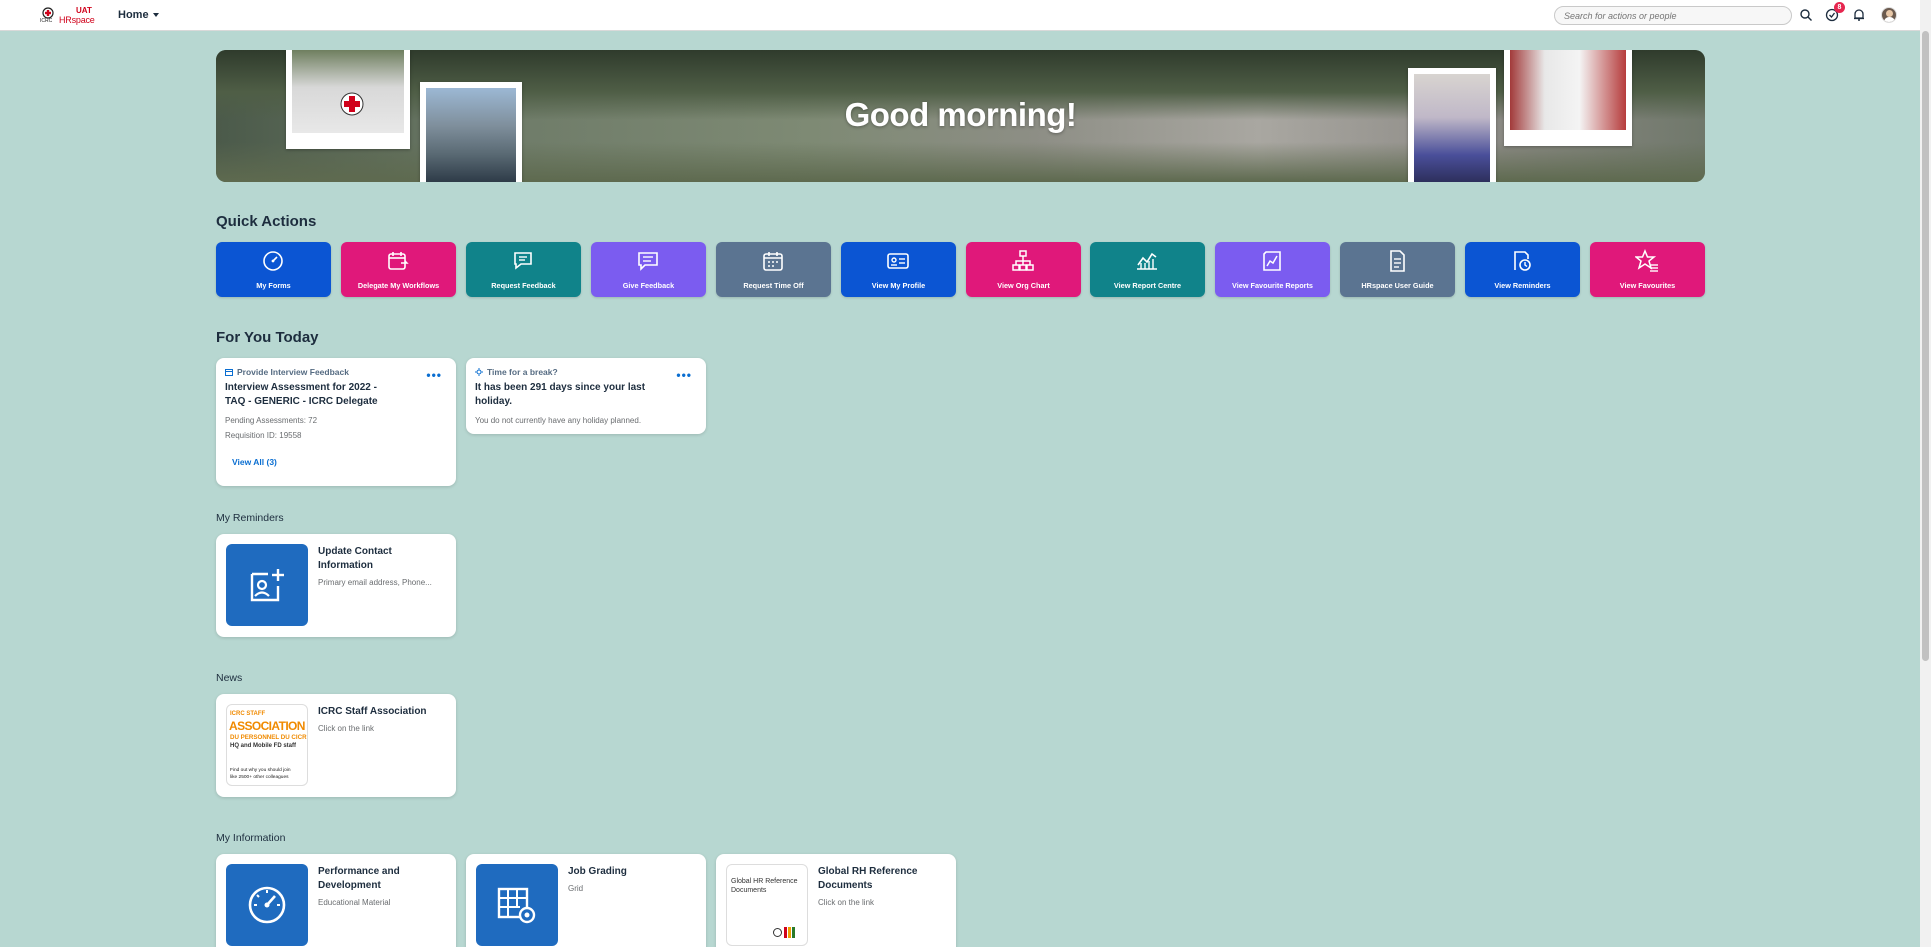  I want to click on line-chart-icon, so click(1147, 261).